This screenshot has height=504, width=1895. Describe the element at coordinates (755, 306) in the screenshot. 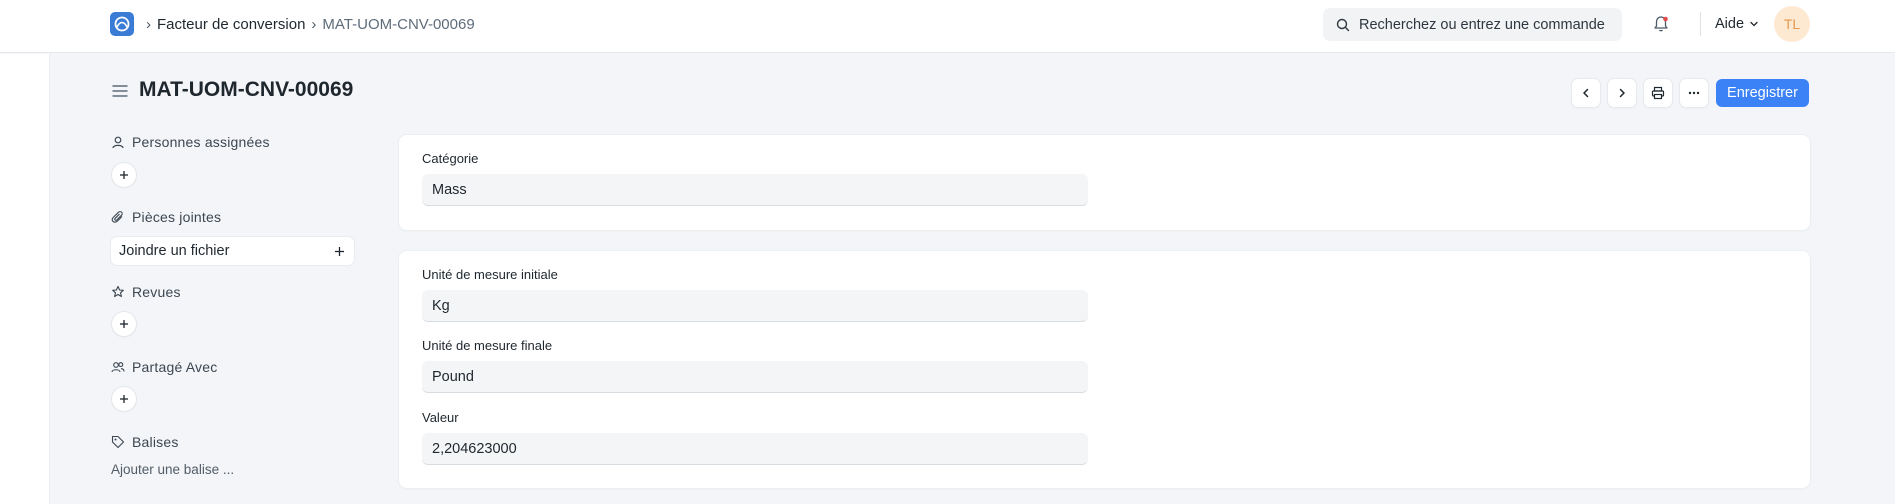

I see `from-uom-field: Kg` at that location.